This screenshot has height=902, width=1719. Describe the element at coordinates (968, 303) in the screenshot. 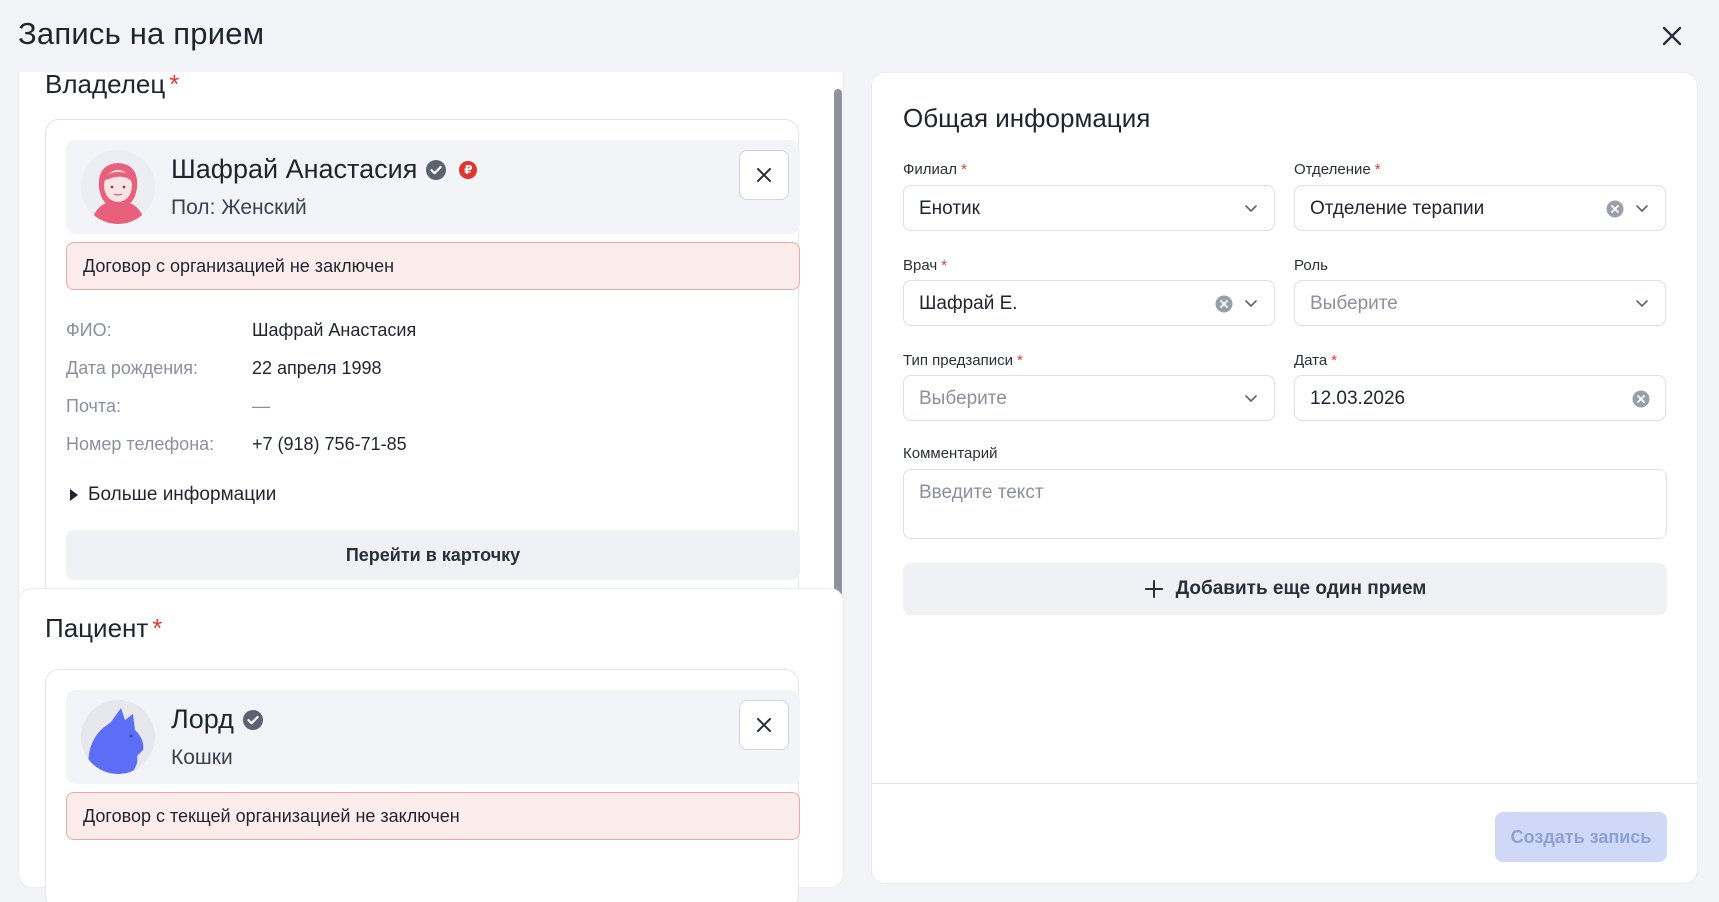

I see `doctor-value: Шафрай Е.` at that location.